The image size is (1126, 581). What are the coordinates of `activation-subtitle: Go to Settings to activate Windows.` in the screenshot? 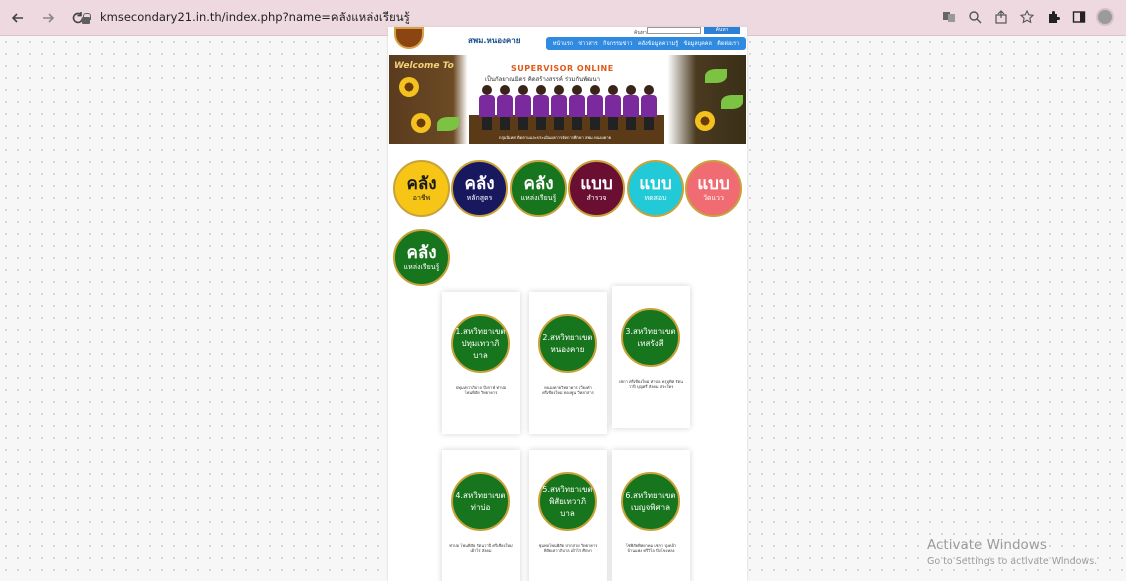 It's located at (1012, 561).